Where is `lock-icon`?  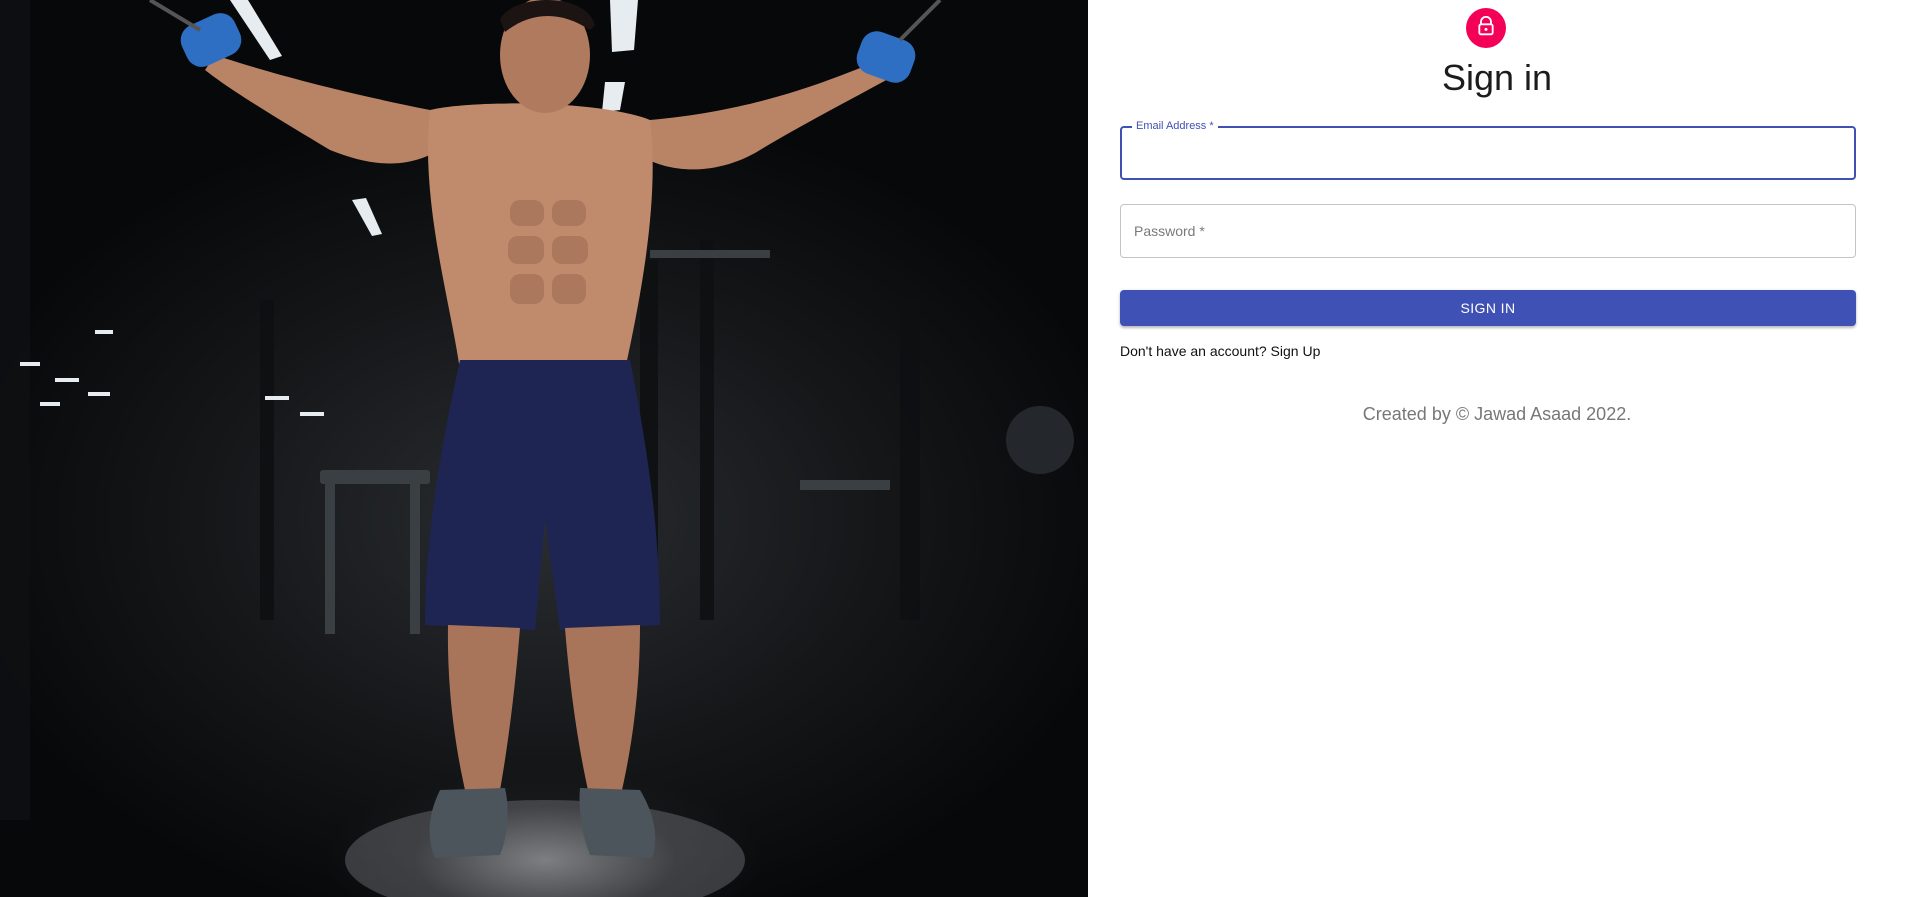
lock-icon is located at coordinates (1486, 28).